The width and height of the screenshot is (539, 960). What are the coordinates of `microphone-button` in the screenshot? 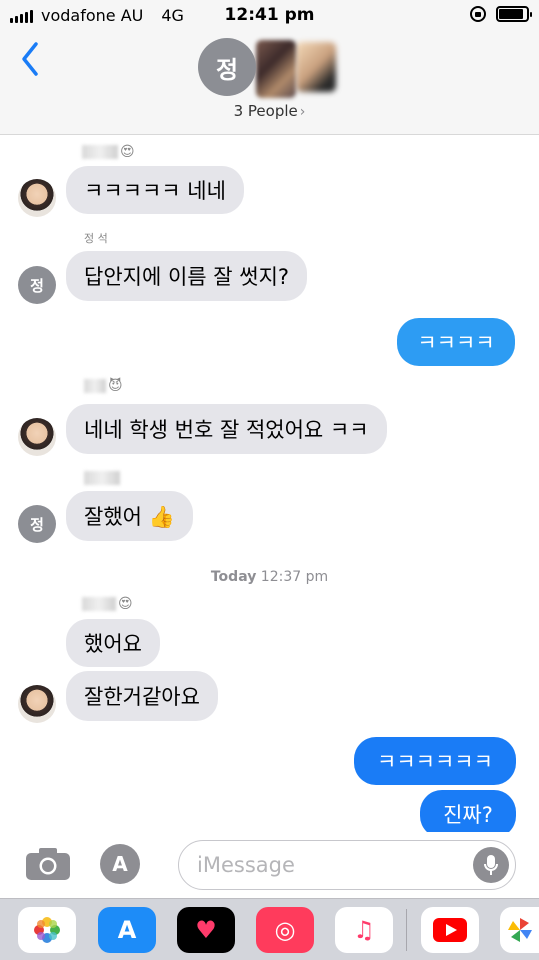 It's located at (491, 865).